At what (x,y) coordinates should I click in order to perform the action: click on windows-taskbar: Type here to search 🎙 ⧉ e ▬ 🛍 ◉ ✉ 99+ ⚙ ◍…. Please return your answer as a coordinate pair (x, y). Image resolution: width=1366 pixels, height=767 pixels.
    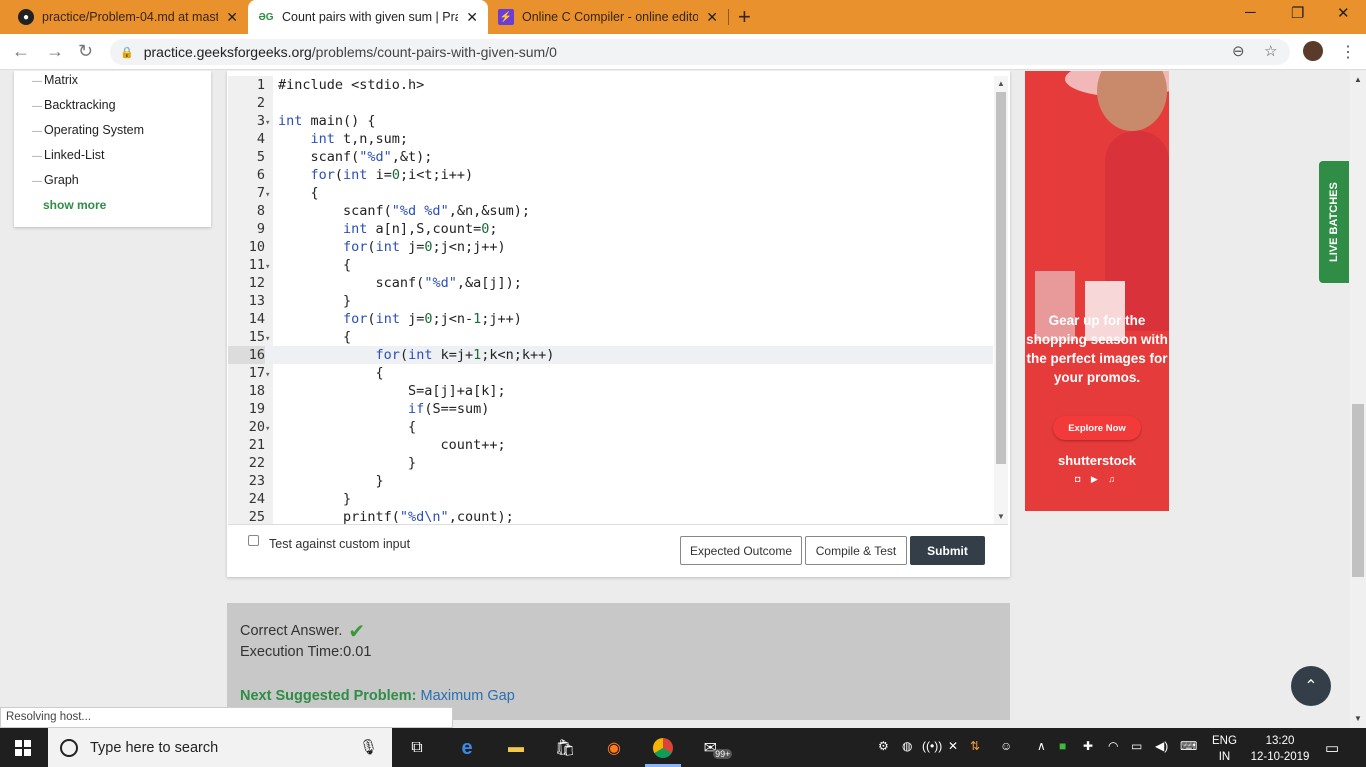
    Looking at the image, I should click on (683, 747).